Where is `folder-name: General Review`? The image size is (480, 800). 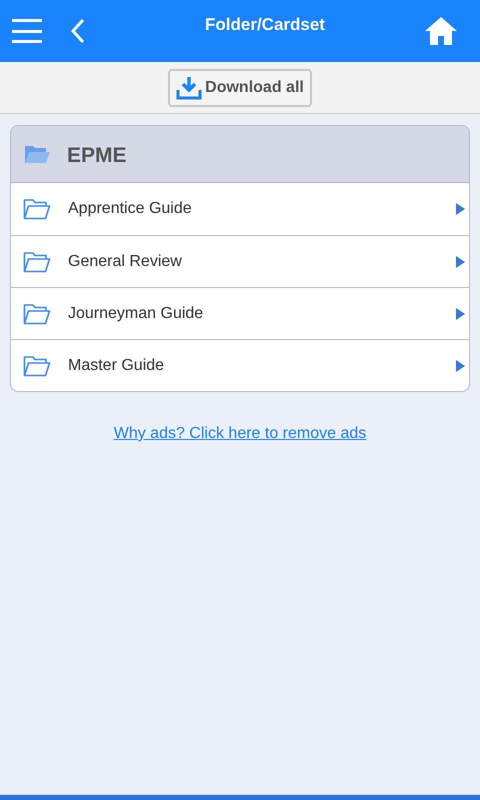 folder-name: General Review is located at coordinates (125, 262).